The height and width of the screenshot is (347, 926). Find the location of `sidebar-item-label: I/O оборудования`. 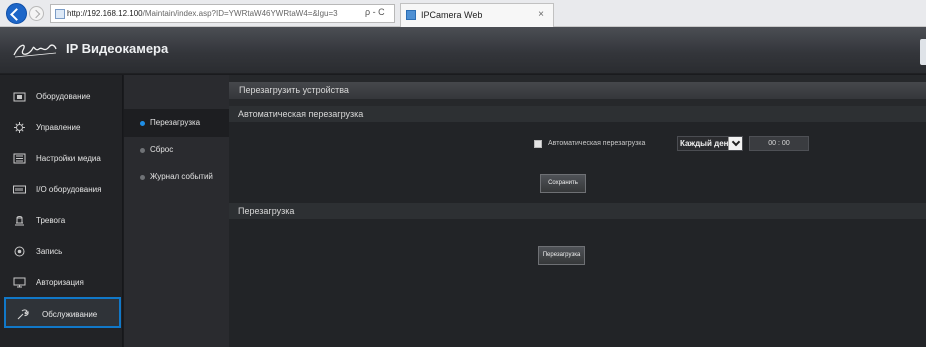

sidebar-item-label: I/O оборудования is located at coordinates (69, 189).